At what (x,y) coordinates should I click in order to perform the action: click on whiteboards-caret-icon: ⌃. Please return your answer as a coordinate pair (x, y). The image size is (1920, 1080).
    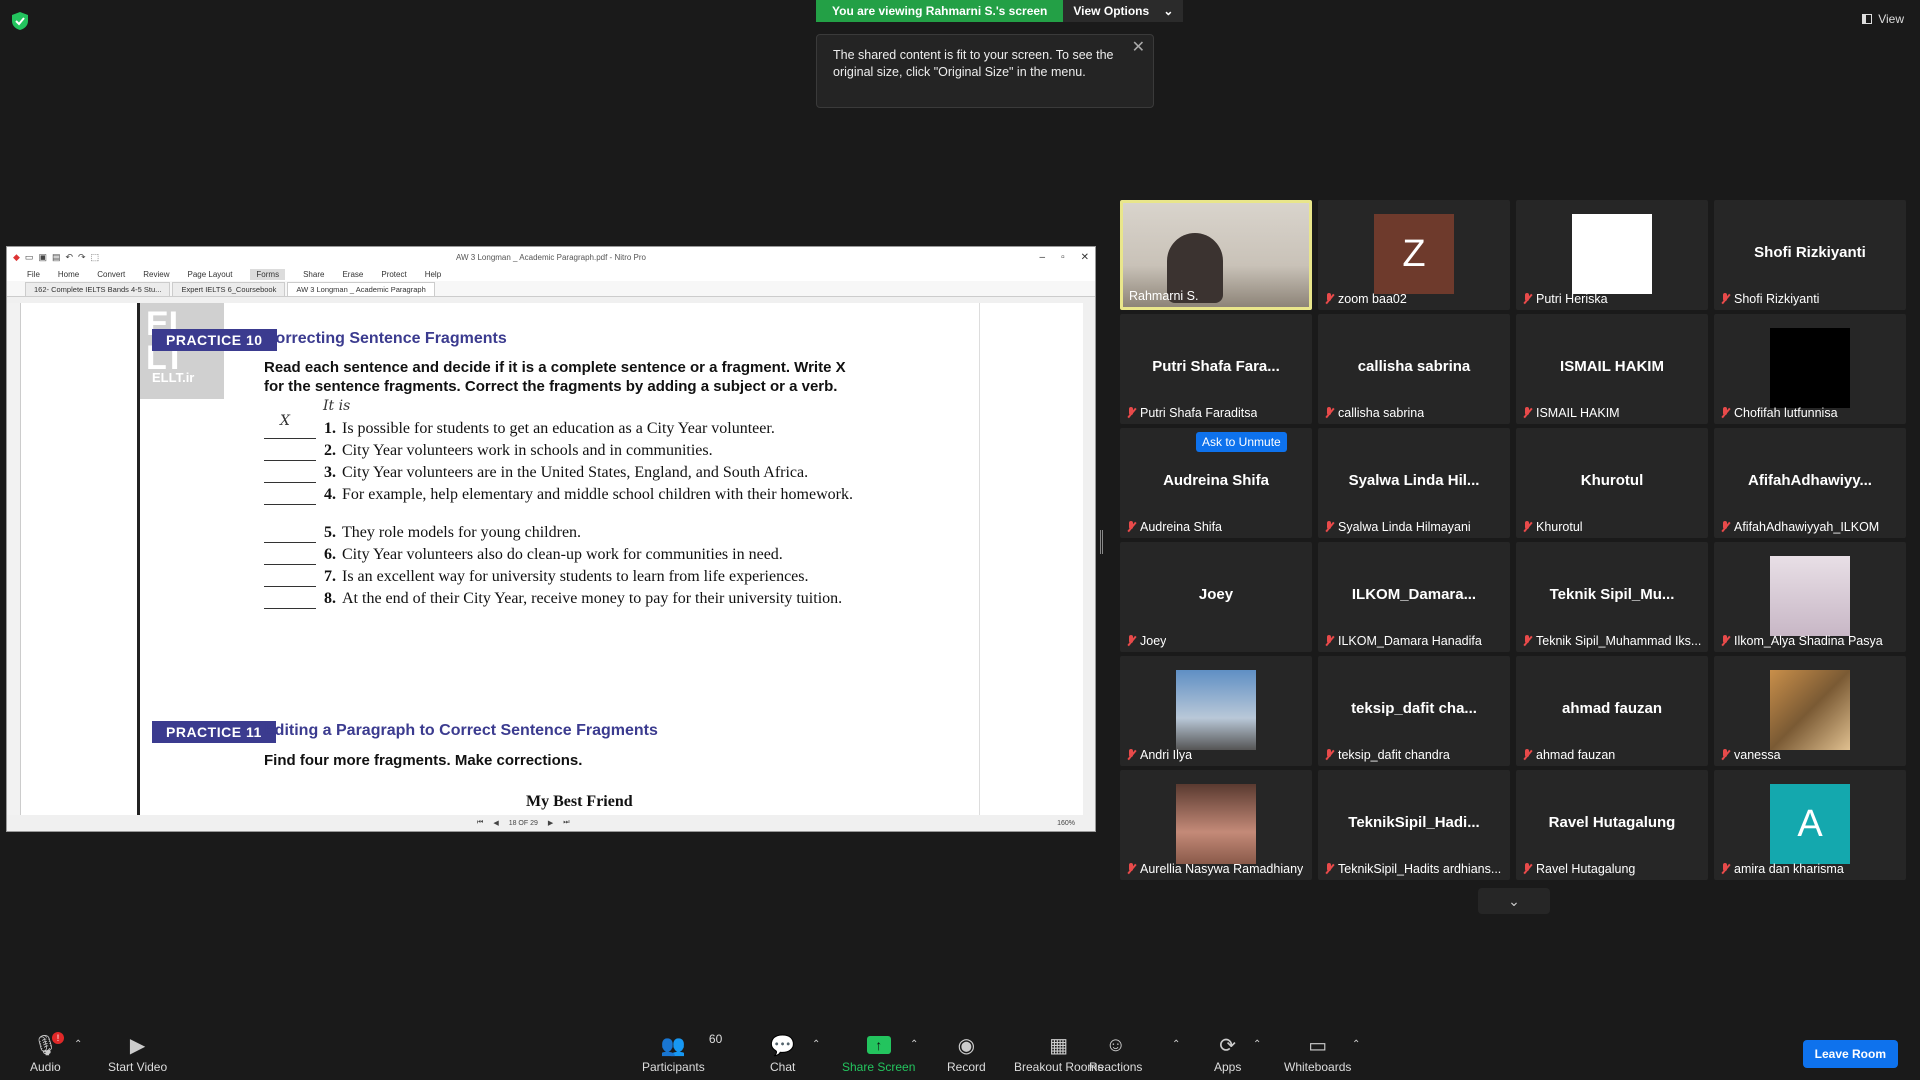
    Looking at the image, I should click on (1356, 1044).